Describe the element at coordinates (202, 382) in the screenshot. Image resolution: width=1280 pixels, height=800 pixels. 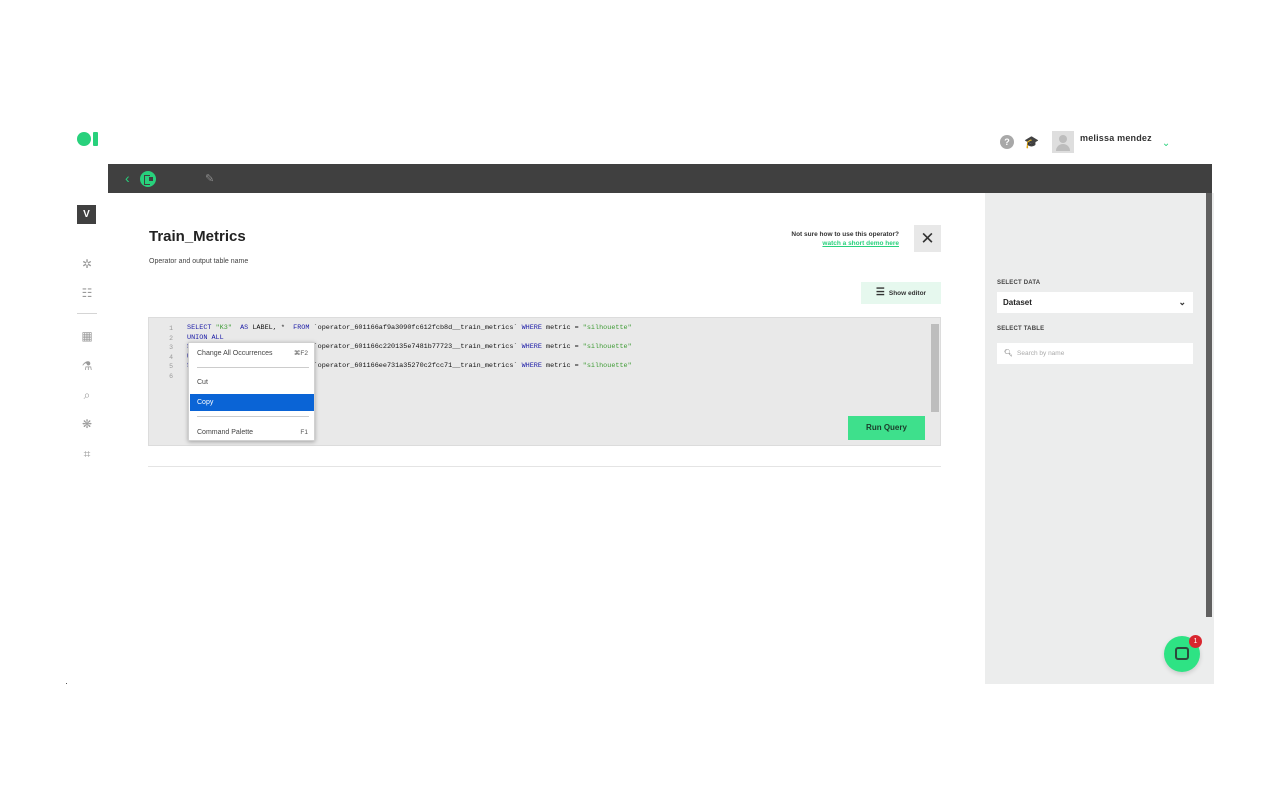
I see `menu-item-label: Cut` at that location.